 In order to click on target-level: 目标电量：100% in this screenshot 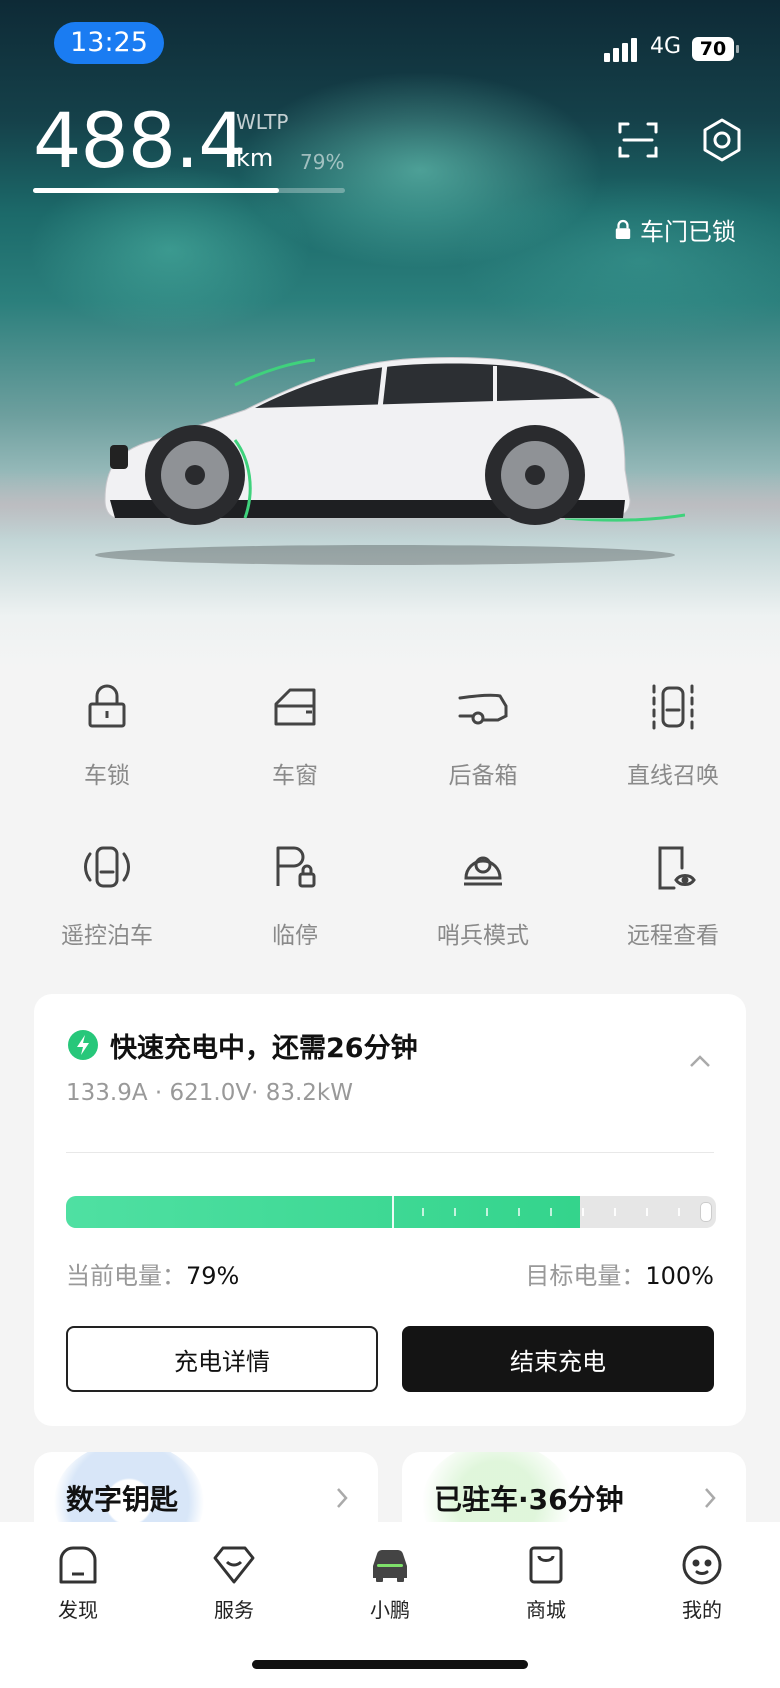, I will do `click(619, 1276)`.